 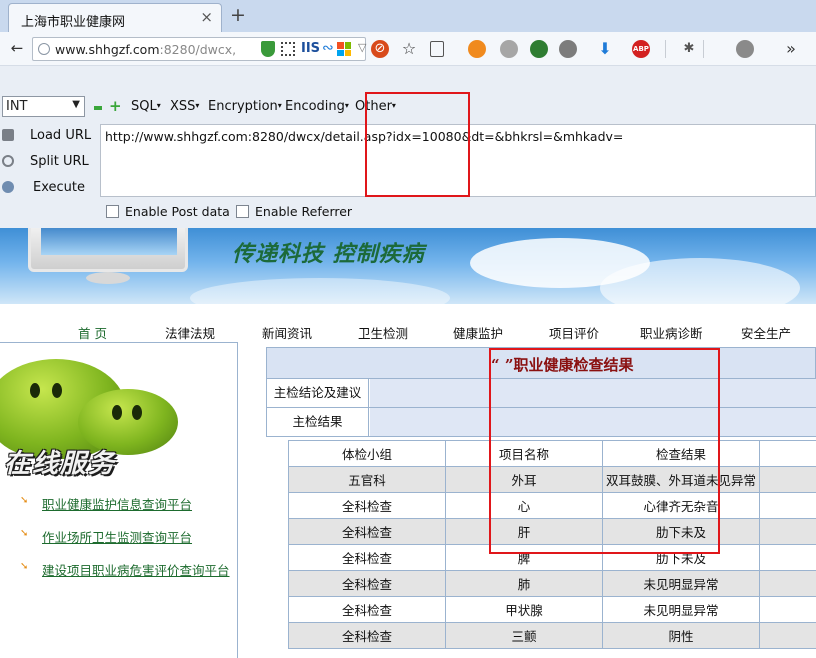 I want to click on adblock-icon: ABP, so click(x=641, y=49).